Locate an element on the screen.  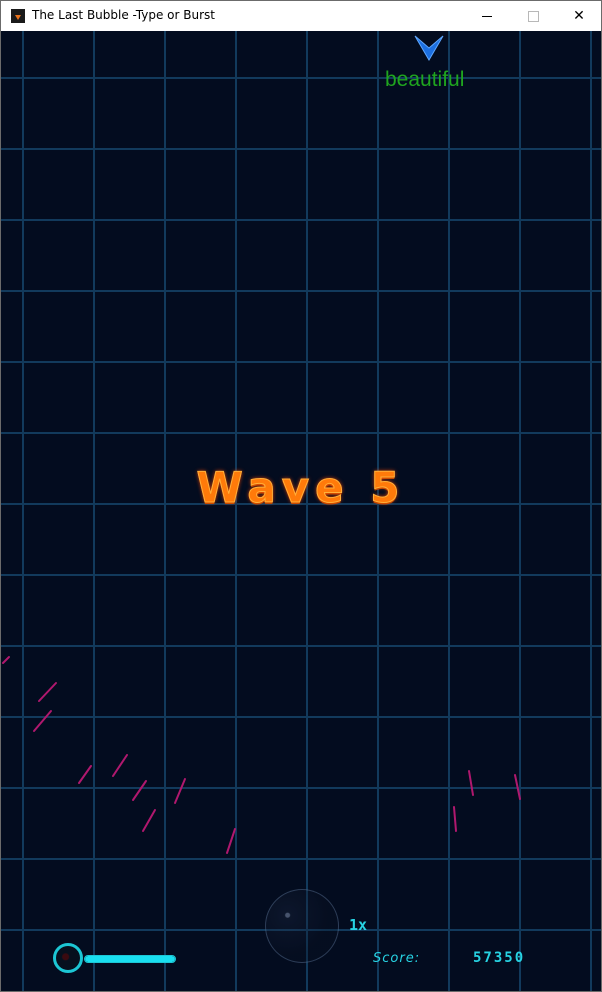
minimize-button is located at coordinates (487, 16).